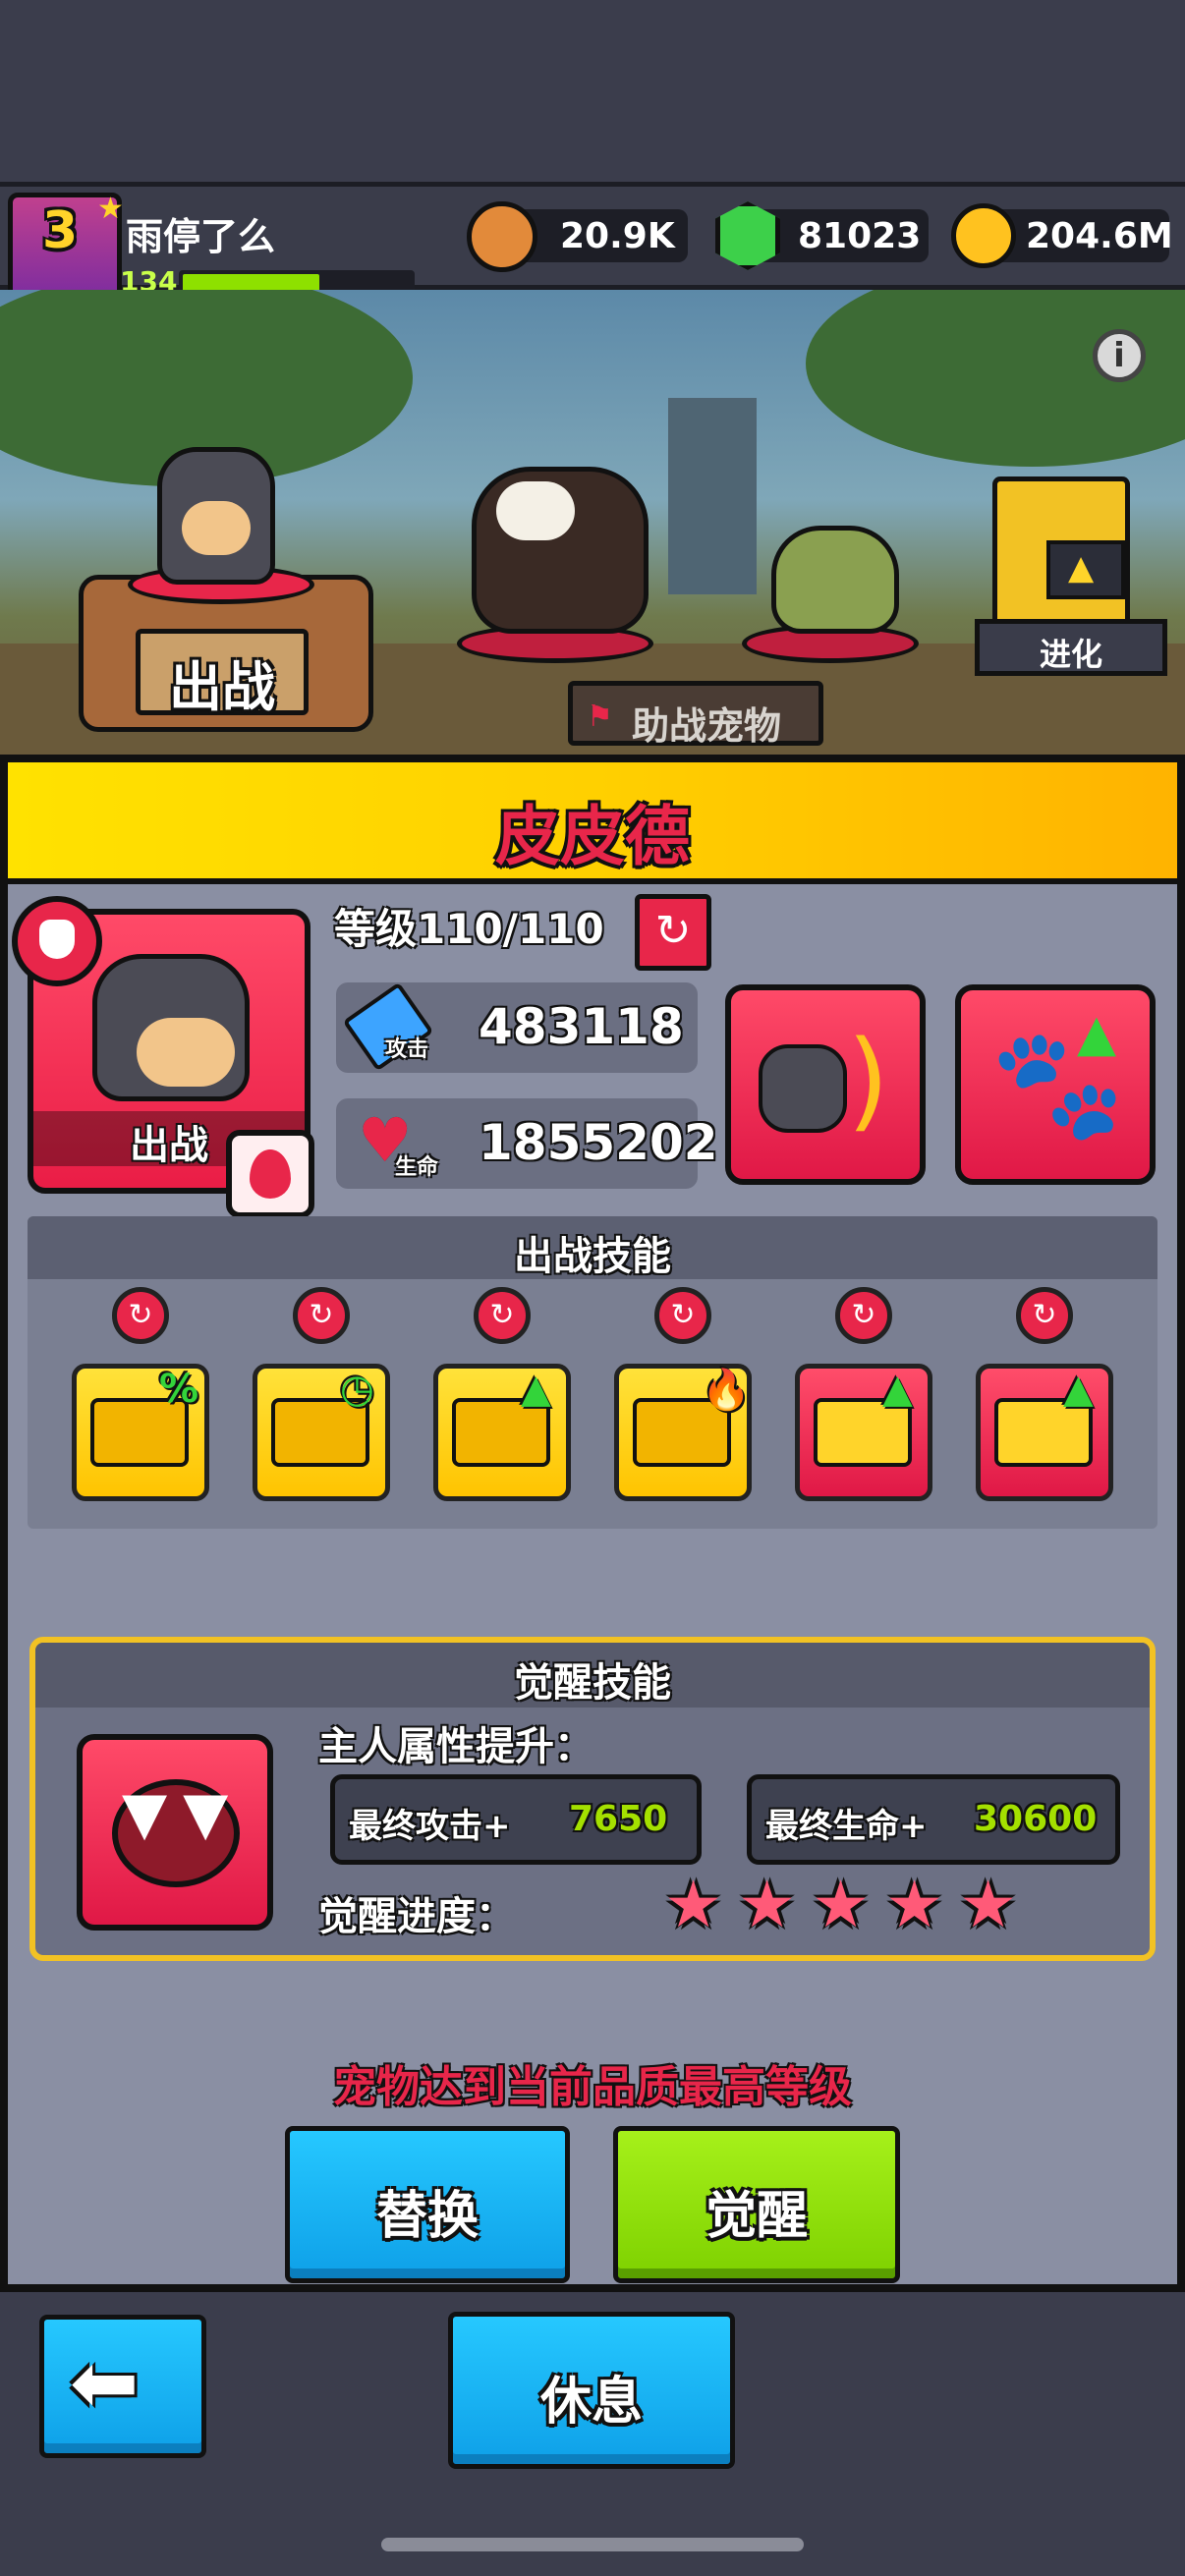 This screenshot has height=2576, width=1185. I want to click on eagle-head, so click(536, 510).